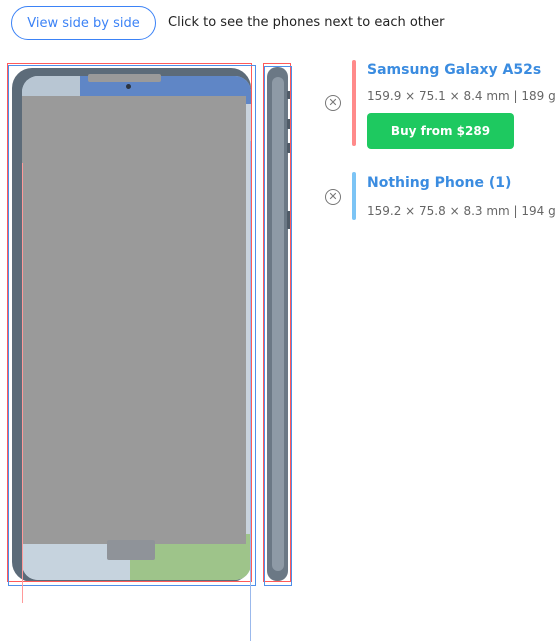  Describe the element at coordinates (83, 23) in the screenshot. I see `view-side-by-side-button: View side by side` at that location.